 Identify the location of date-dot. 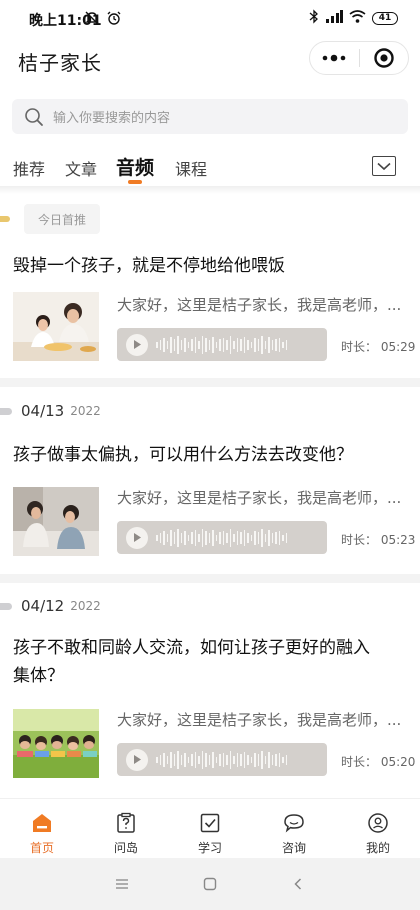
(6, 606).